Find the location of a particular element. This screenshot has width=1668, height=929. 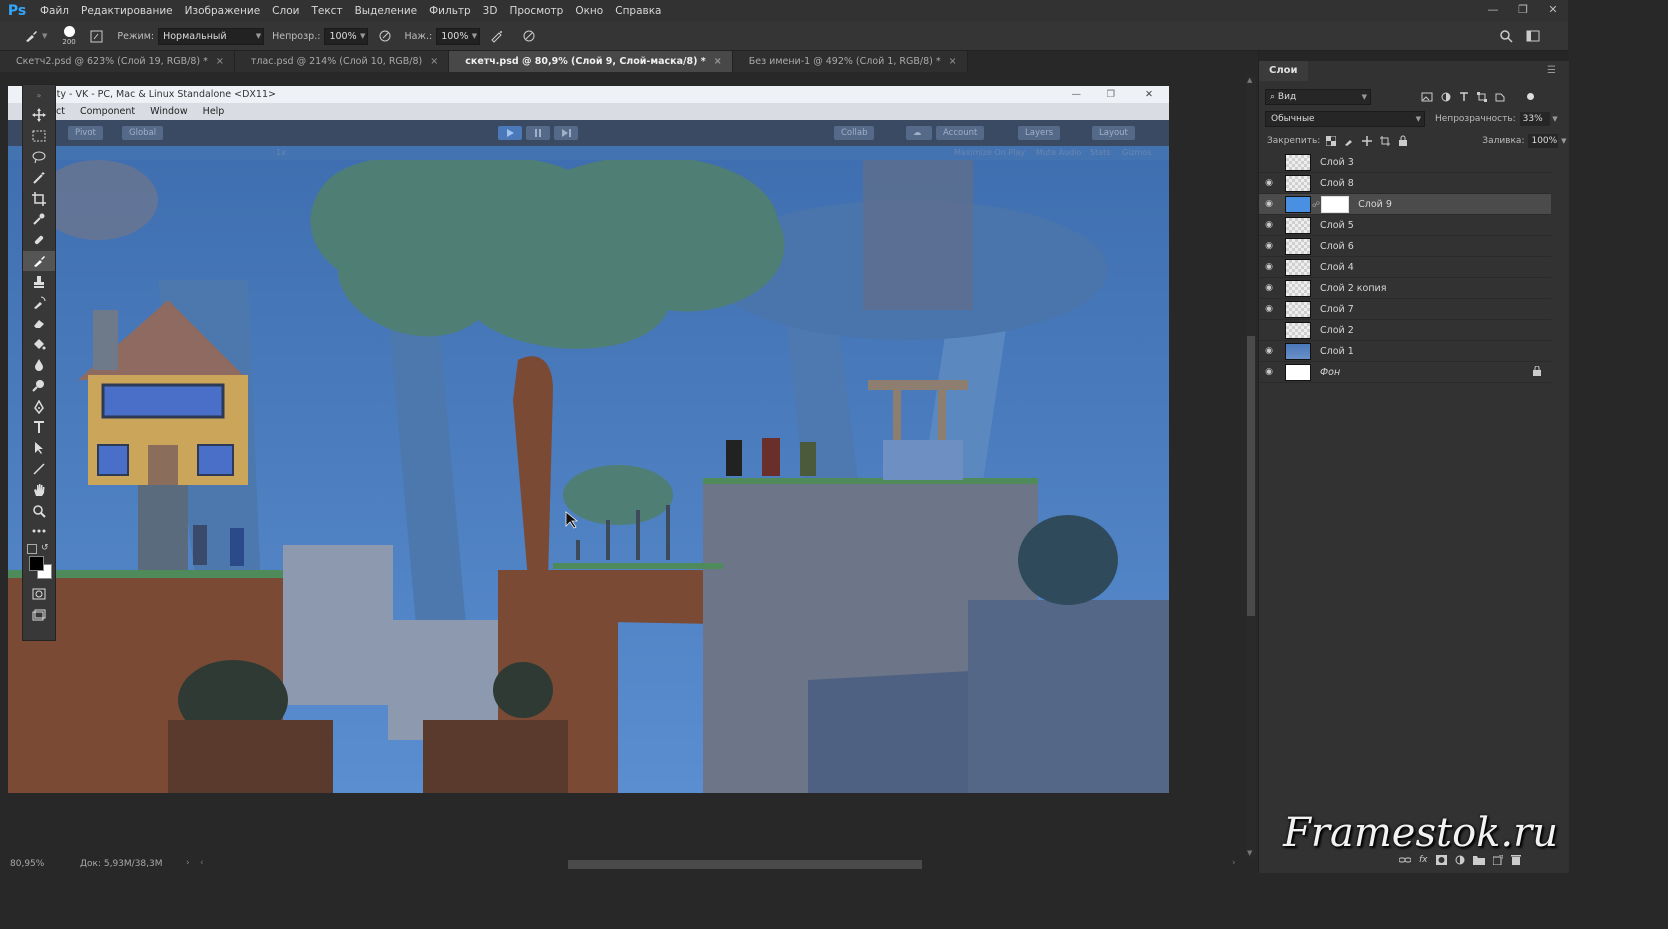

brush-panel-icon is located at coordinates (96, 36).